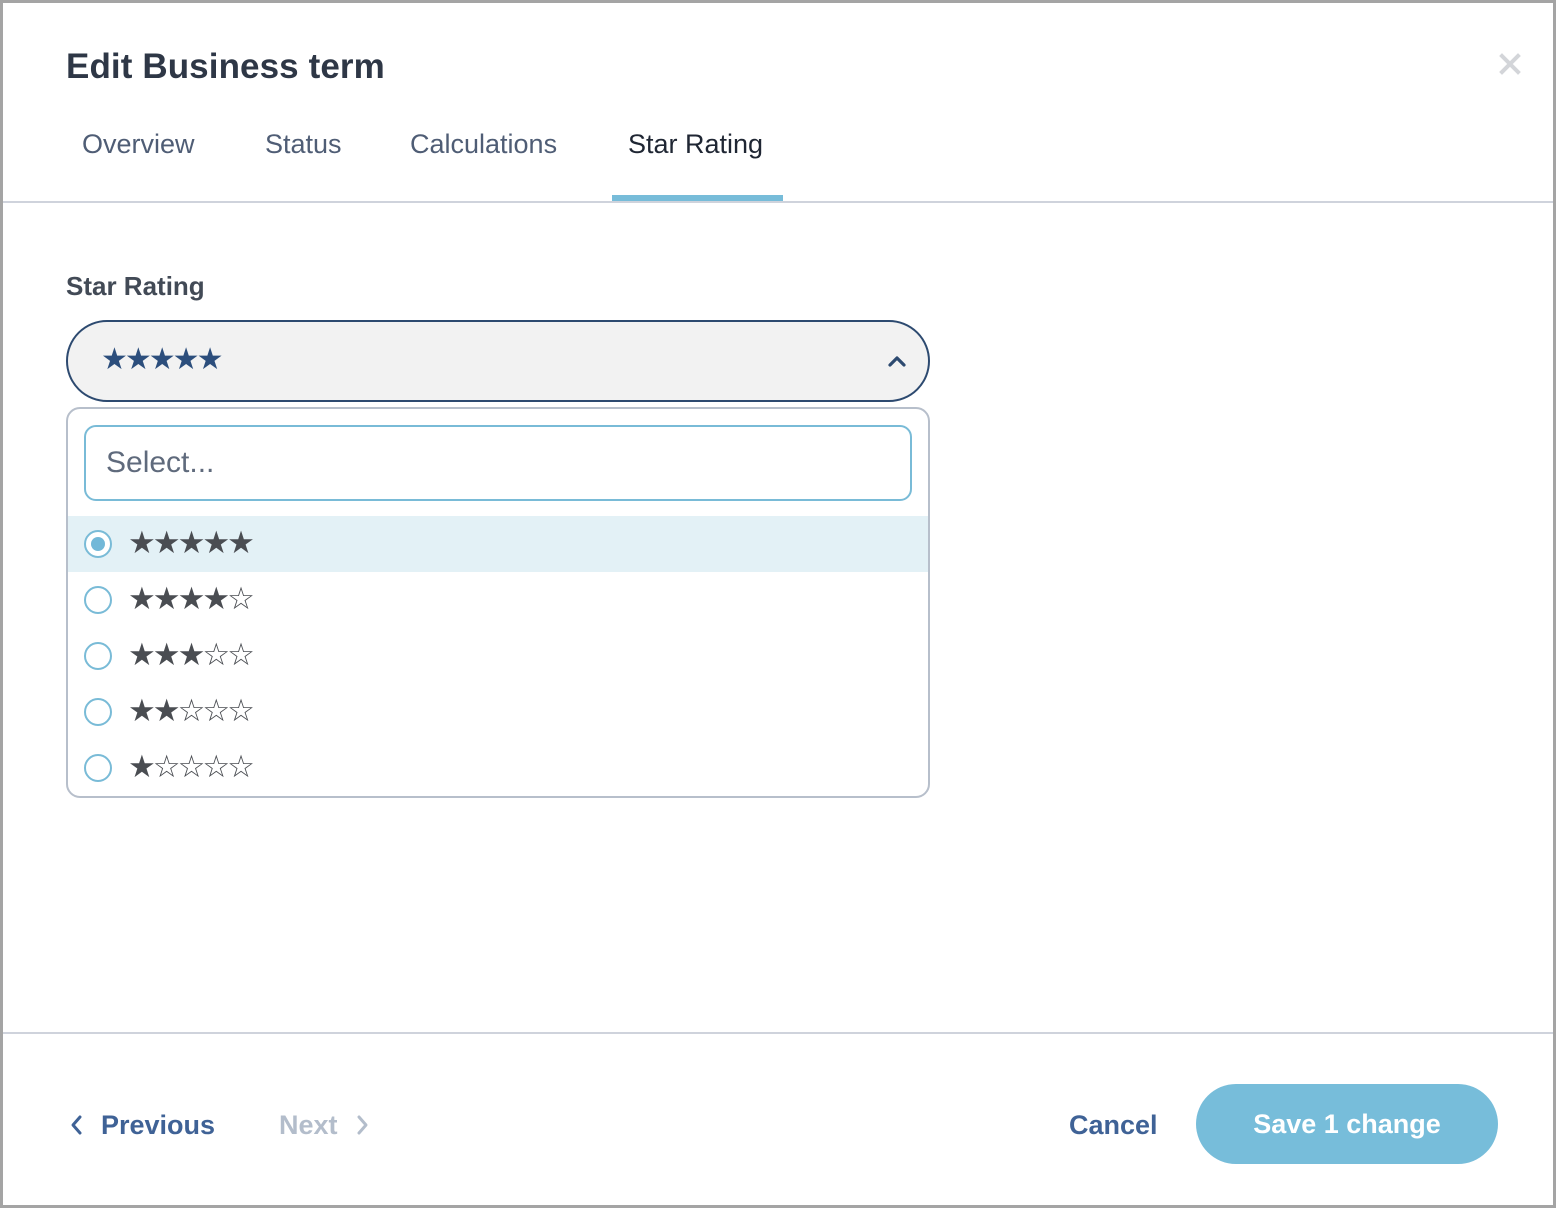 The height and width of the screenshot is (1208, 1556). I want to click on chevron-right-icon, so click(362, 1125).